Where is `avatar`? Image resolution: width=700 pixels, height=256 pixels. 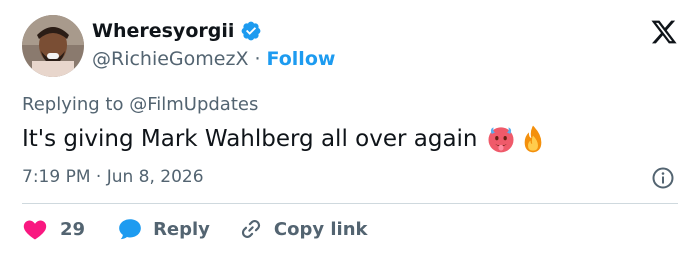
avatar is located at coordinates (53, 46).